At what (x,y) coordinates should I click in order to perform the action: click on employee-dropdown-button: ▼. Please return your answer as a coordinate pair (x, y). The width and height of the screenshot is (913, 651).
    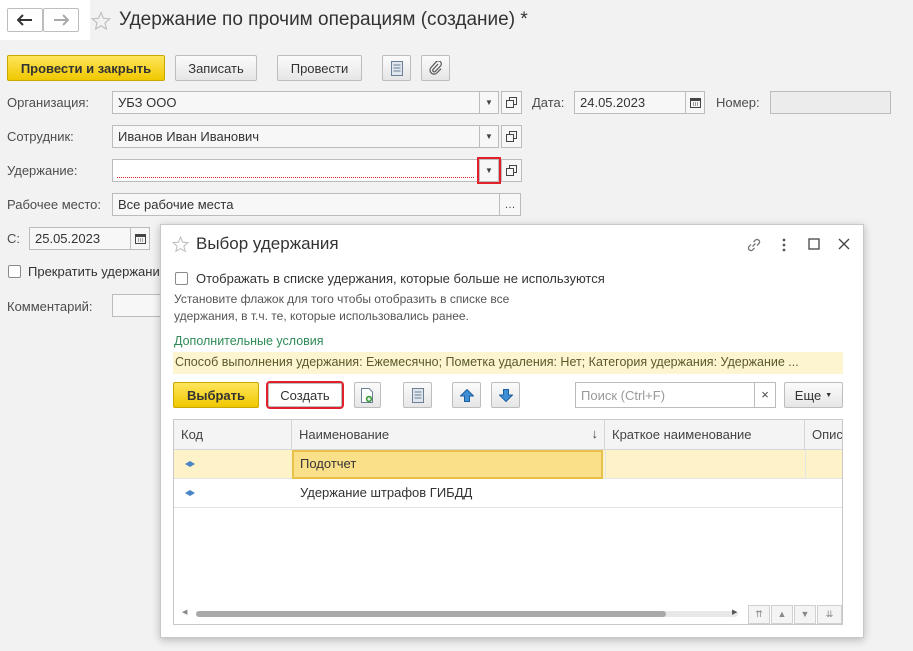
    Looking at the image, I should click on (489, 136).